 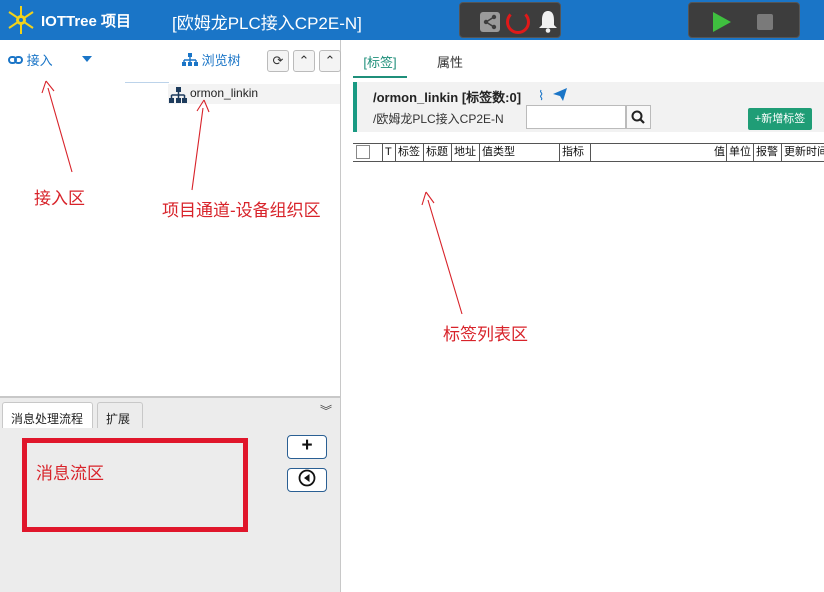 What do you see at coordinates (490, 22) in the screenshot?
I see `share-icon` at bounding box center [490, 22].